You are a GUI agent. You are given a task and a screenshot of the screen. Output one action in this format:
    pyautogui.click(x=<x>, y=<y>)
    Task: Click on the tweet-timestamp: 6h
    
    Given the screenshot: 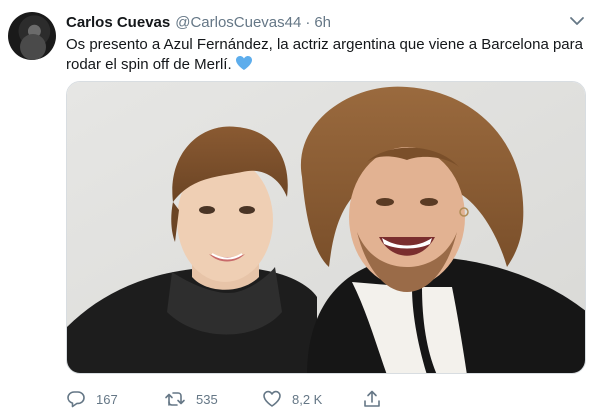 What is the action you would take?
    pyautogui.click(x=322, y=22)
    